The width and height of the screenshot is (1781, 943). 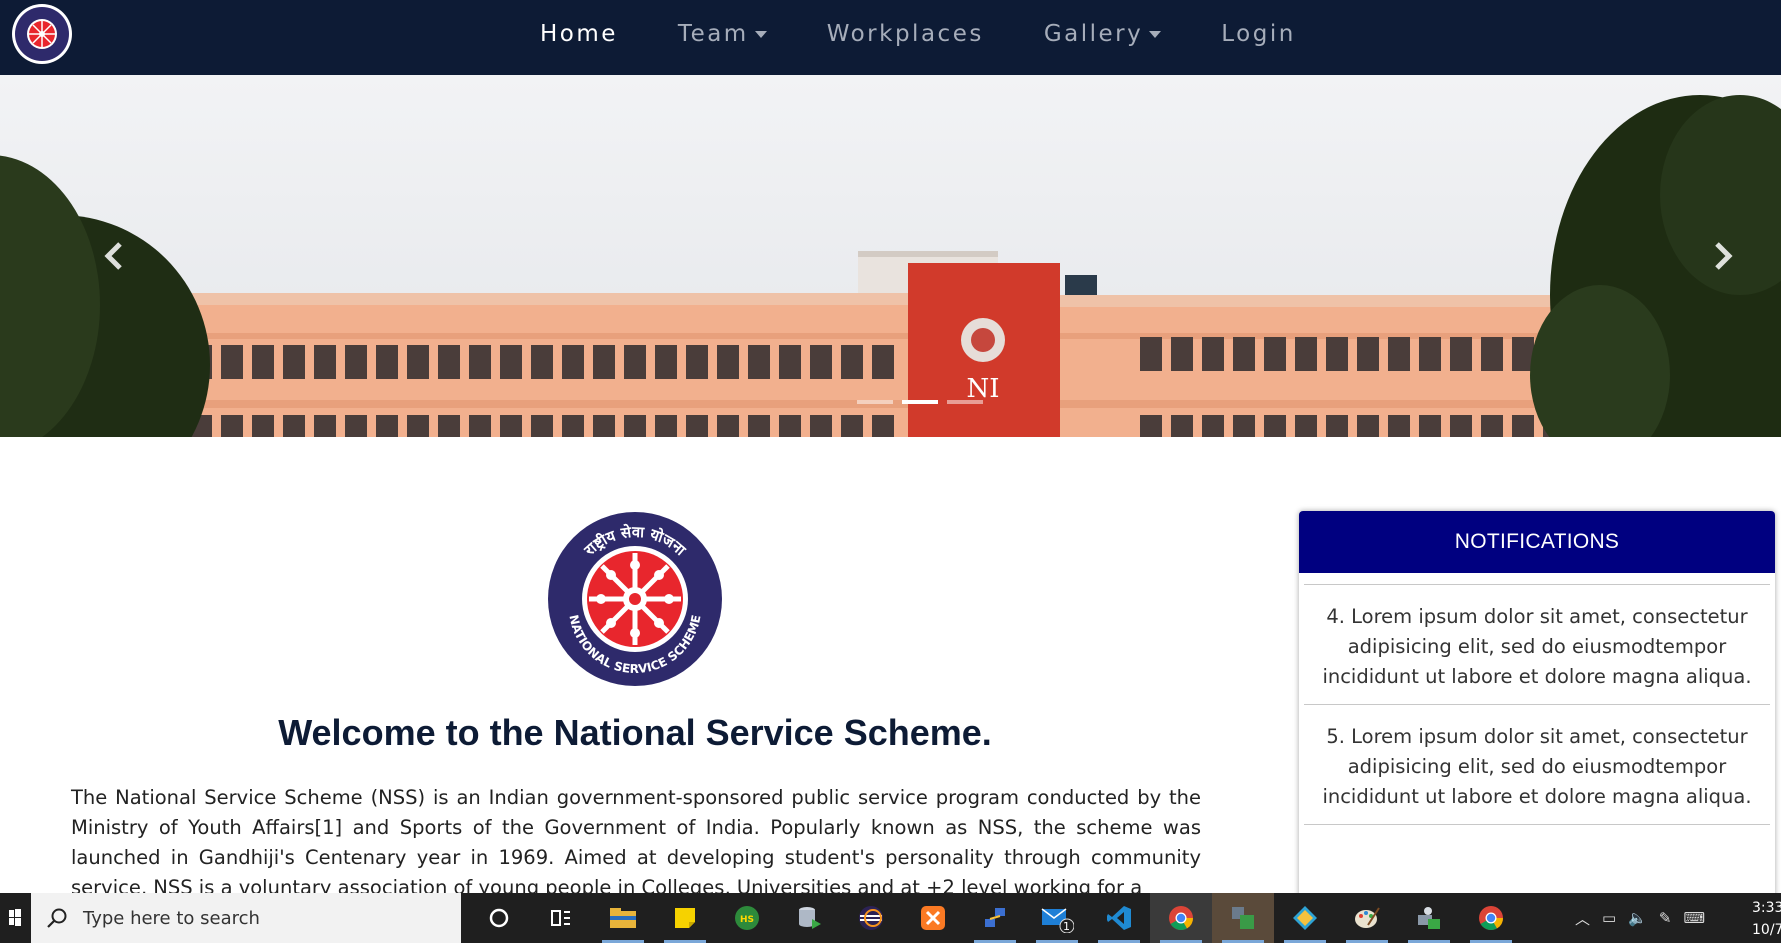 I want to click on task-view-icon, so click(x=560, y=918).